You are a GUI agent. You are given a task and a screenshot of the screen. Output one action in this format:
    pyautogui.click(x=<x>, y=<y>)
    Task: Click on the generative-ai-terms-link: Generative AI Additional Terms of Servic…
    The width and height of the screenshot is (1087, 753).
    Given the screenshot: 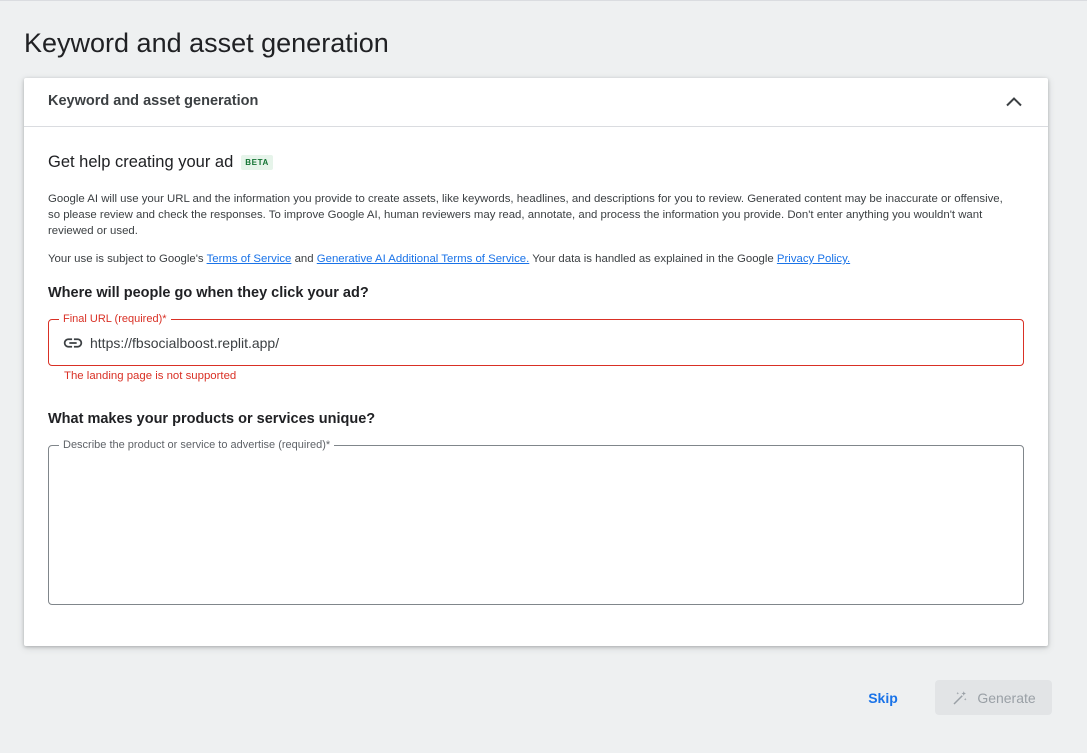 What is the action you would take?
    pyautogui.click(x=423, y=259)
    